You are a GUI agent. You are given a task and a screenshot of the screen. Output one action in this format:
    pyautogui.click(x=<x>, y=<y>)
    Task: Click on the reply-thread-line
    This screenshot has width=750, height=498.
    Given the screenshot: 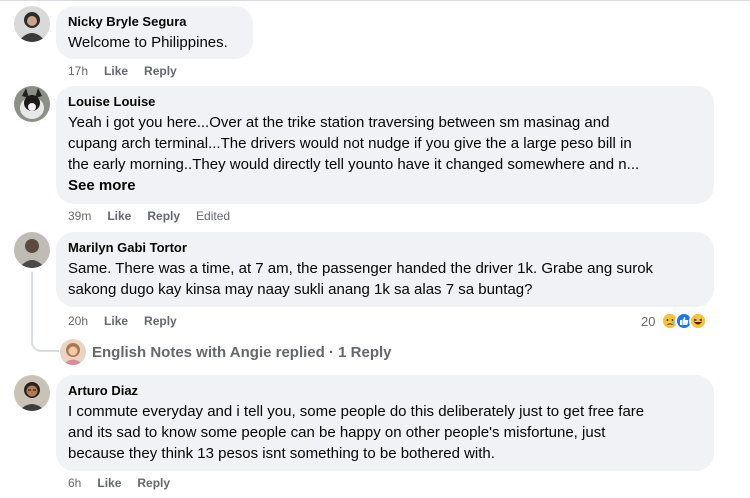 What is the action you would take?
    pyautogui.click(x=45, y=312)
    